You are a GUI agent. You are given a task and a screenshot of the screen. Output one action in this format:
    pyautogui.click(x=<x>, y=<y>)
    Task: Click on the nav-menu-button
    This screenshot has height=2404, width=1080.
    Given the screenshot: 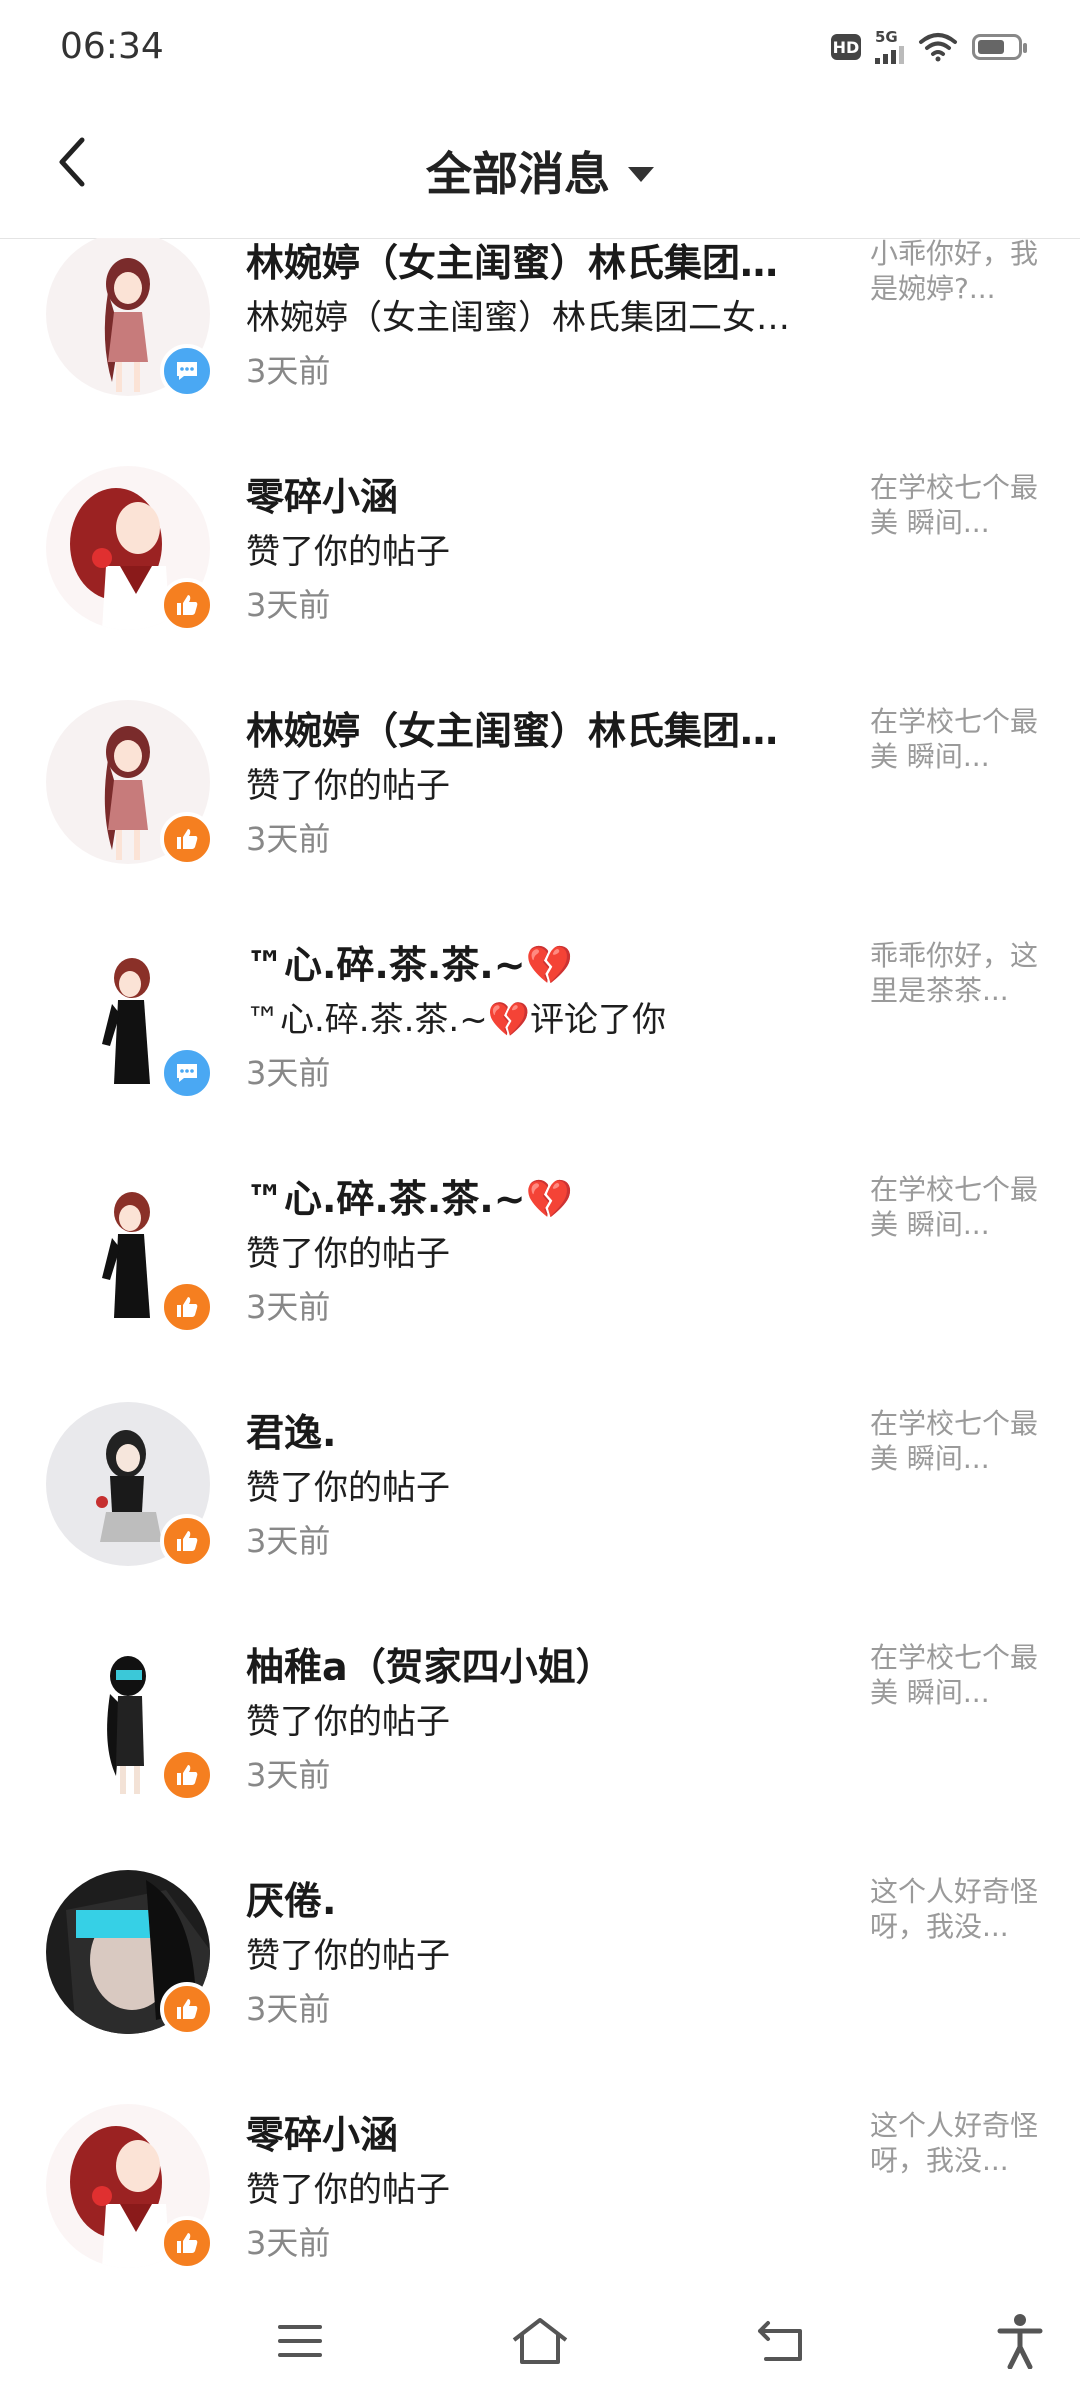 What is the action you would take?
    pyautogui.click(x=300, y=2341)
    